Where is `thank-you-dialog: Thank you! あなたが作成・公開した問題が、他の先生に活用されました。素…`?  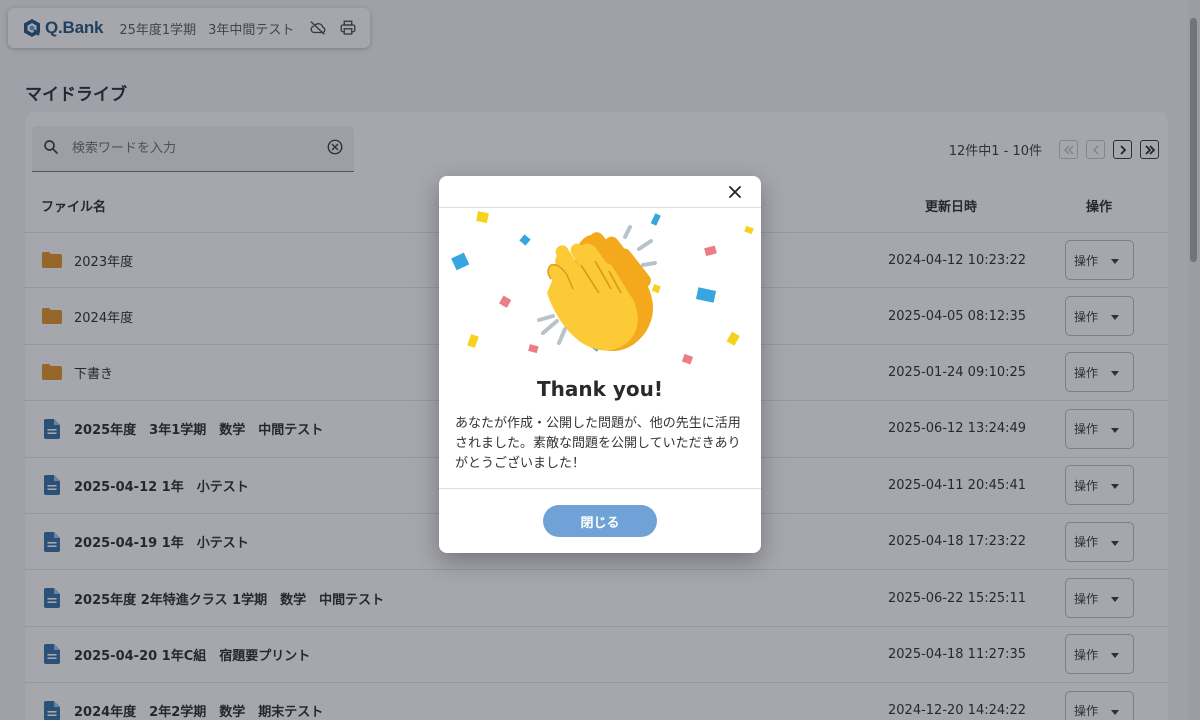
thank-you-dialog: Thank you! あなたが作成・公開した問題が、他の先生に活用されました。素… is located at coordinates (600, 364).